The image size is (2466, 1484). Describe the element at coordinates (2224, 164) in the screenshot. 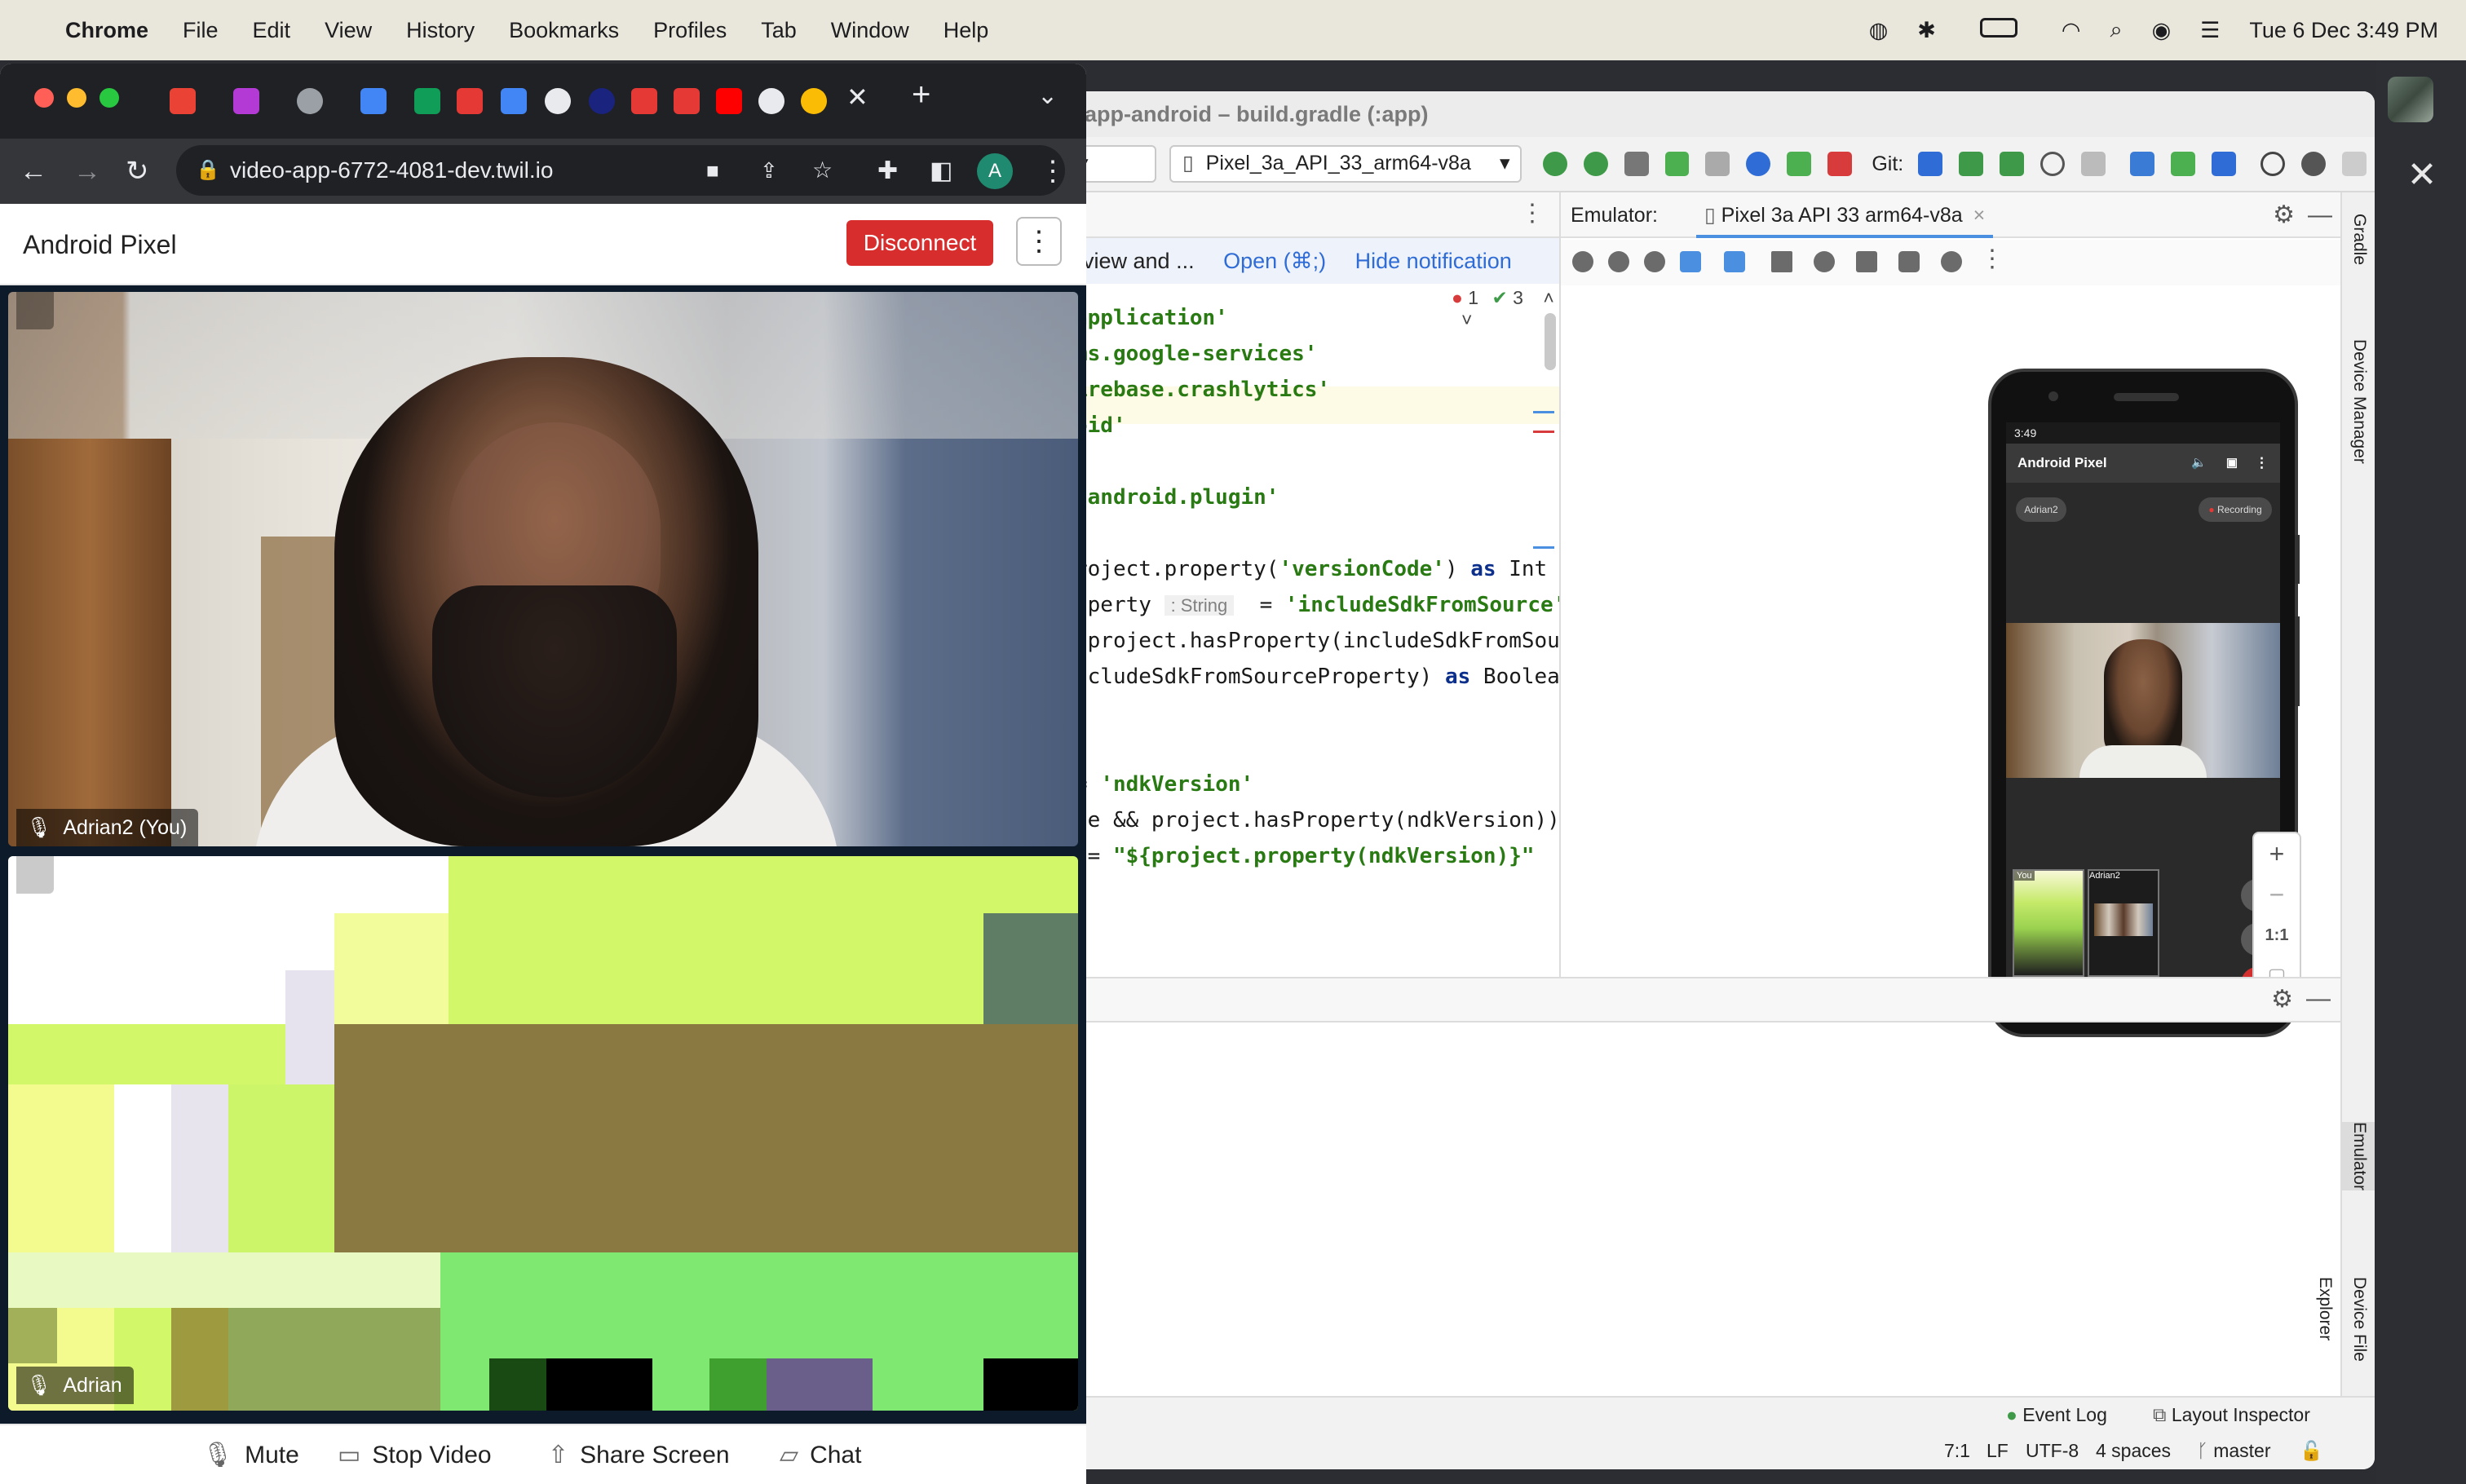

I see `sdk-manager-icon` at that location.